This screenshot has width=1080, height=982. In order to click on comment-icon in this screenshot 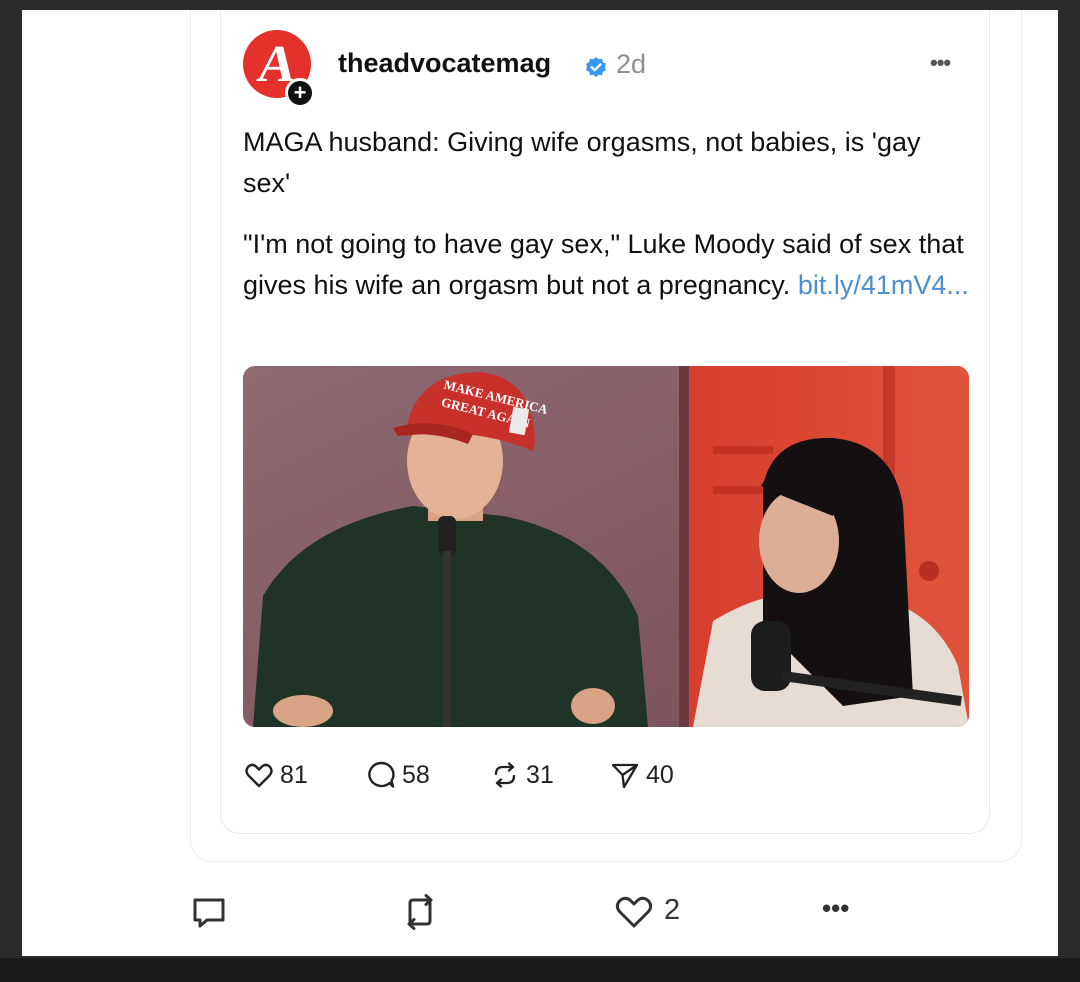, I will do `click(381, 774)`.